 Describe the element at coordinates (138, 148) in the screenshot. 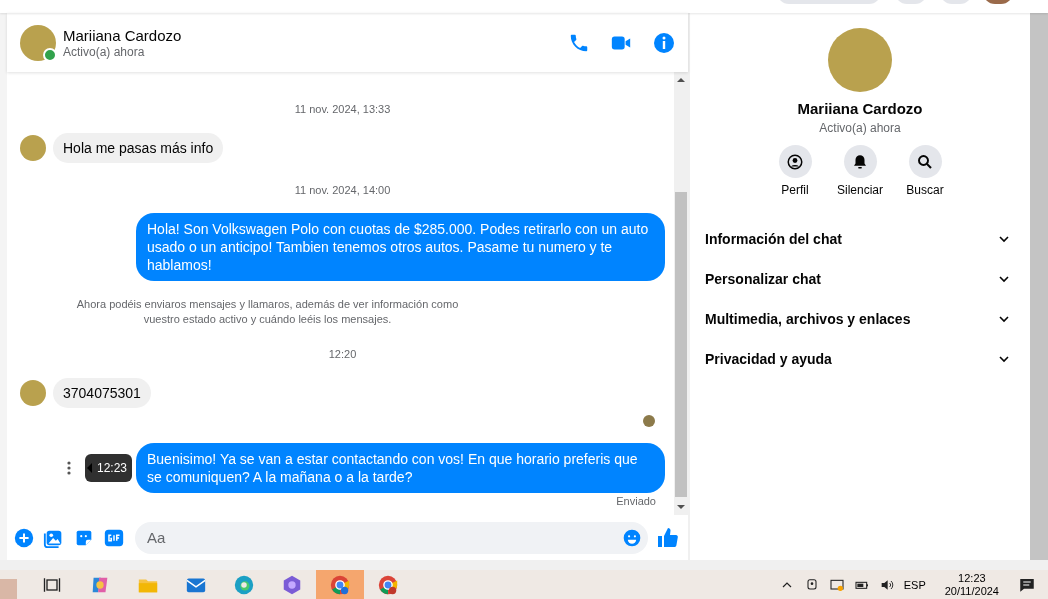

I see `incoming-message: Hola me pasas más info` at that location.